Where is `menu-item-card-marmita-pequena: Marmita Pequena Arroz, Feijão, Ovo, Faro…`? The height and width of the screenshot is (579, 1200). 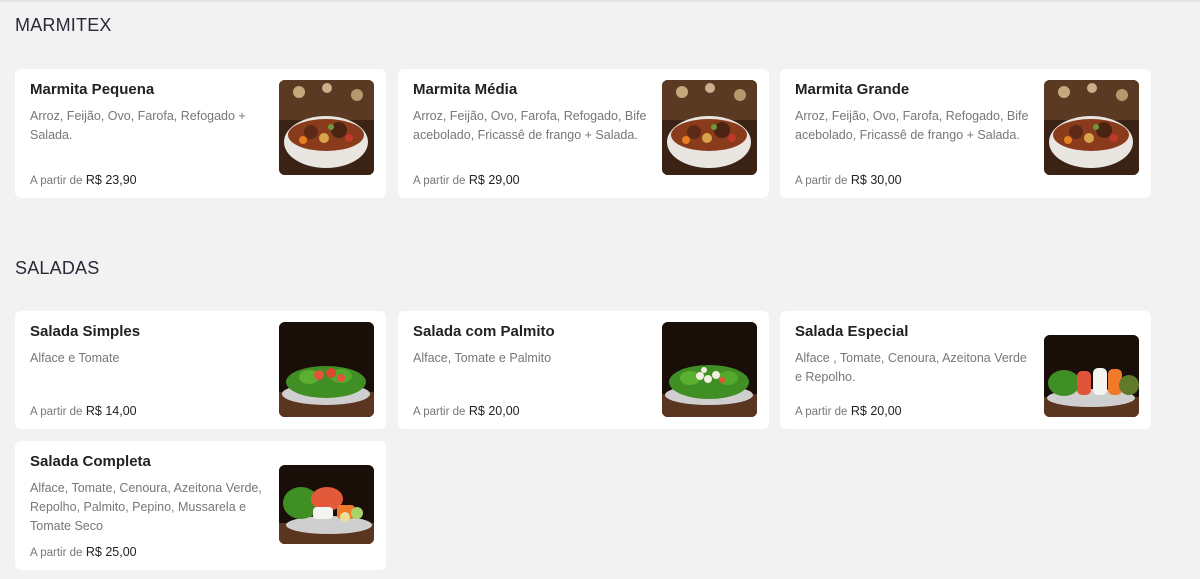
menu-item-card-marmita-pequena: Marmita Pequena Arroz, Feijão, Ovo, Faro… is located at coordinates (200, 133).